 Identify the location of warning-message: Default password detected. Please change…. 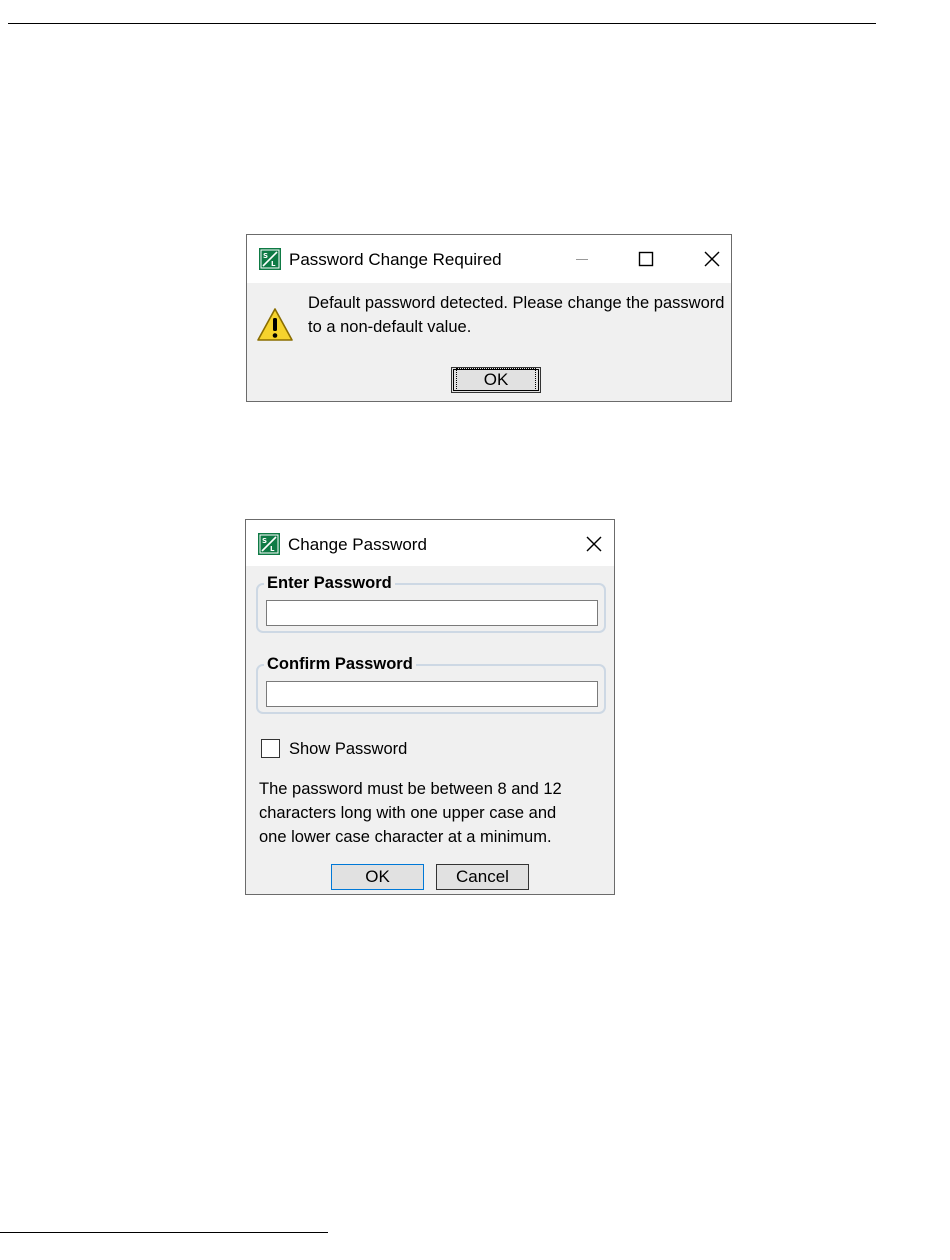
(518, 315).